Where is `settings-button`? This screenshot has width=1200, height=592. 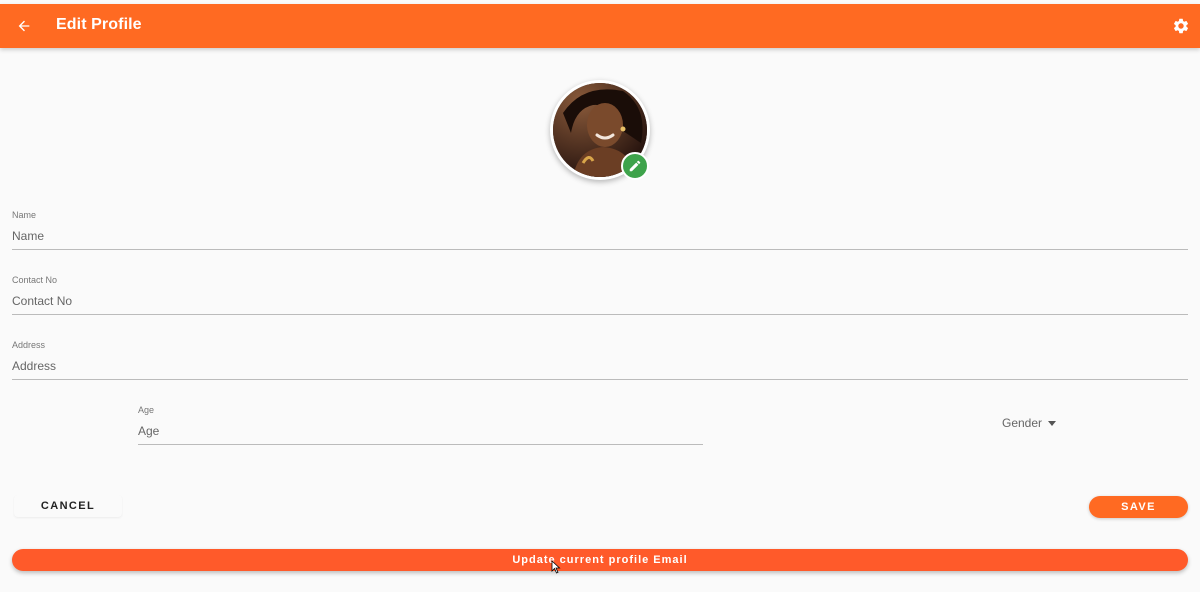 settings-button is located at coordinates (1181, 26).